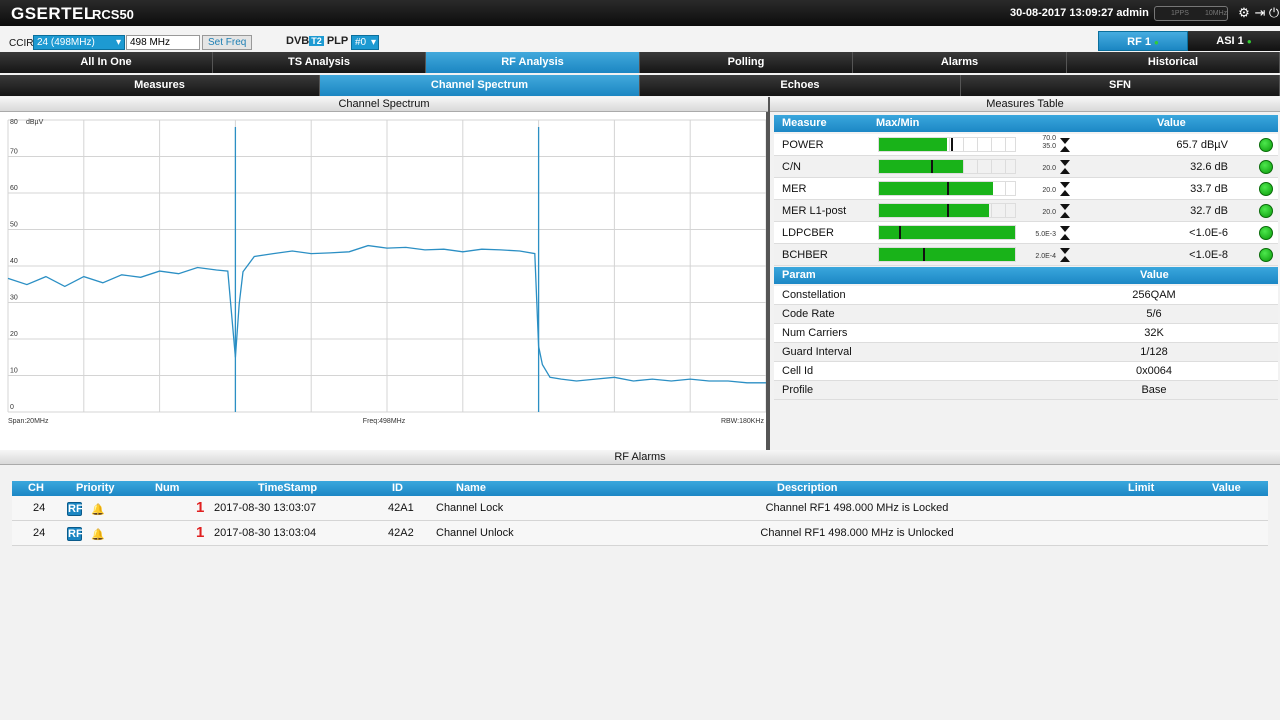  Describe the element at coordinates (265, 508) in the screenshot. I see `alarm-timestamp: 2017-08-30 13:03:07` at that location.